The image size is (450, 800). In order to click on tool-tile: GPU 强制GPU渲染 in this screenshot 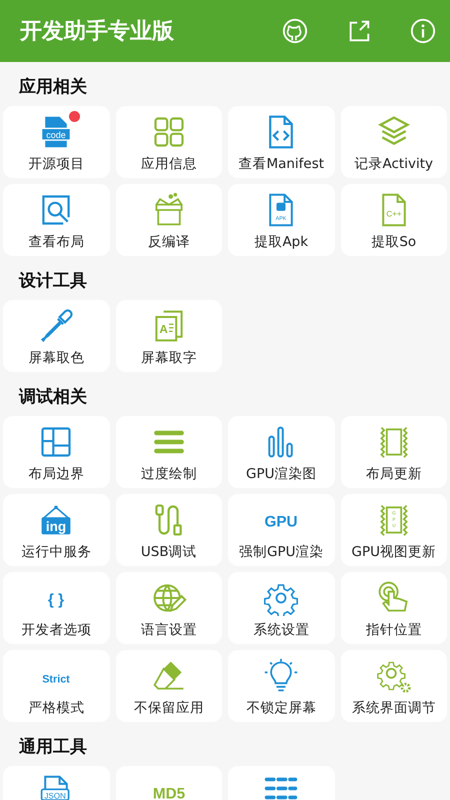, I will do `click(281, 530)`.